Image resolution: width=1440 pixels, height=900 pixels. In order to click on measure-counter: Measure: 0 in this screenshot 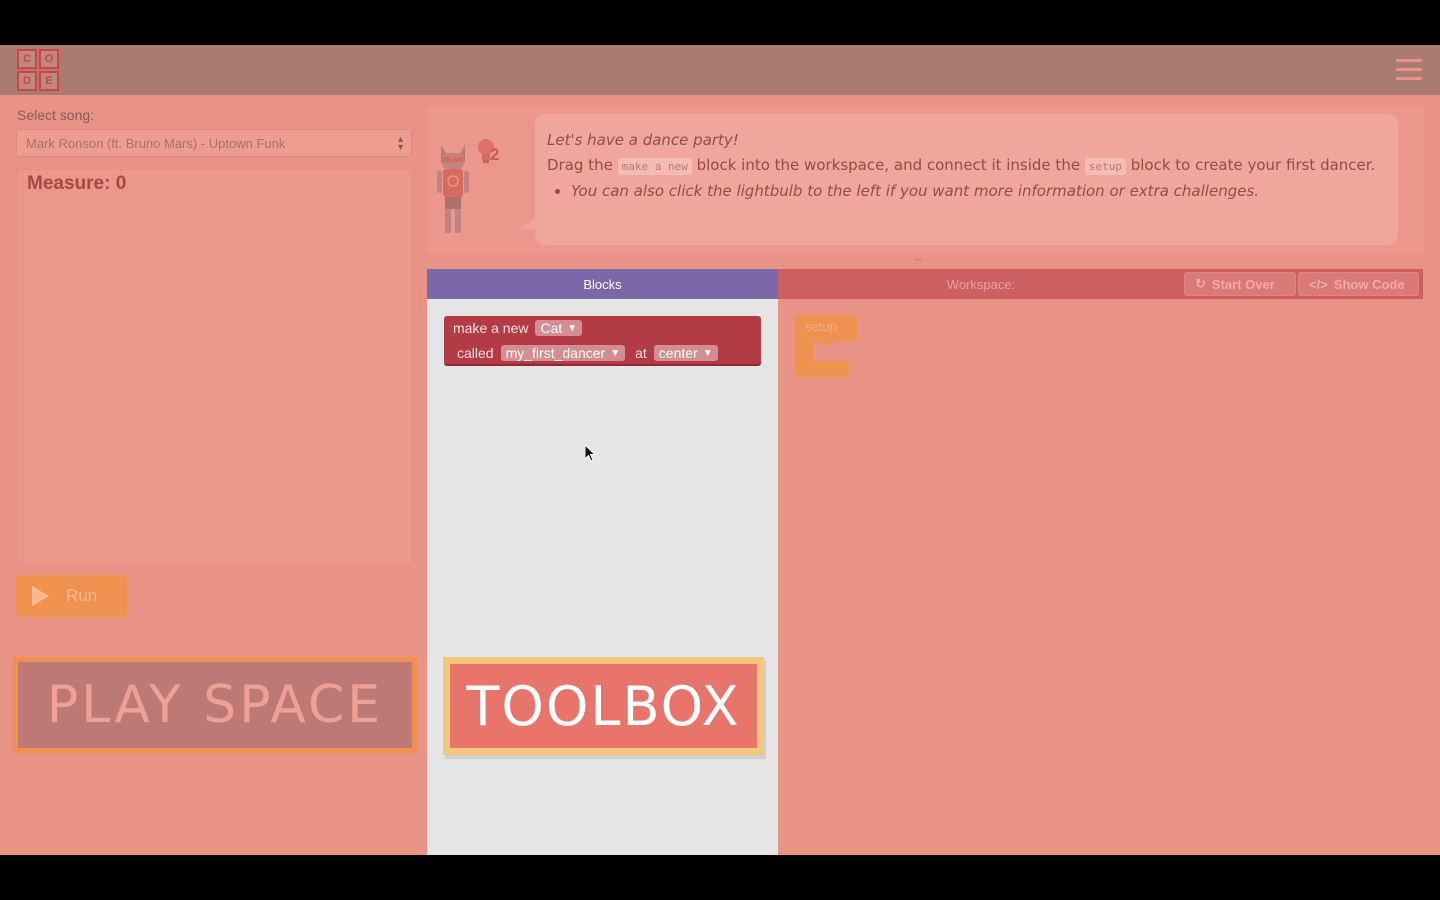, I will do `click(77, 183)`.